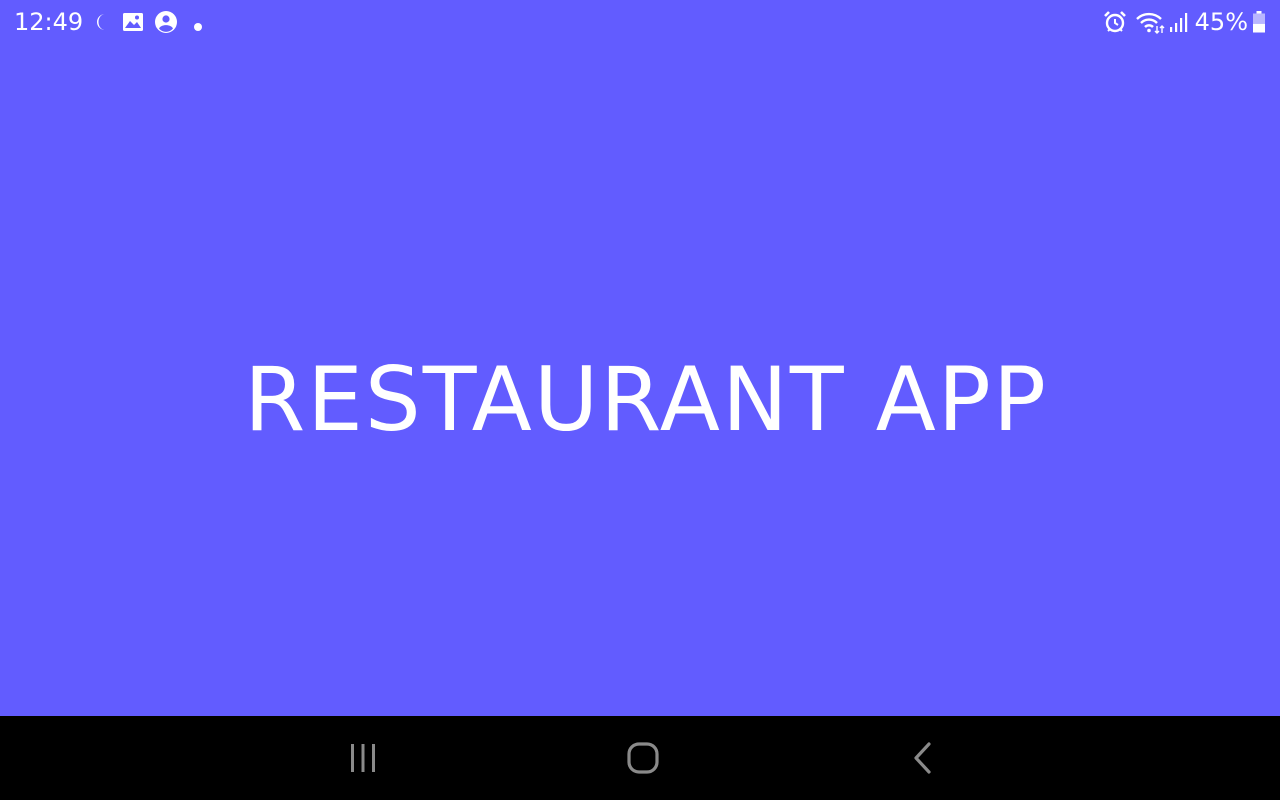  I want to click on app-title: RESTAURANT APP, so click(646, 399).